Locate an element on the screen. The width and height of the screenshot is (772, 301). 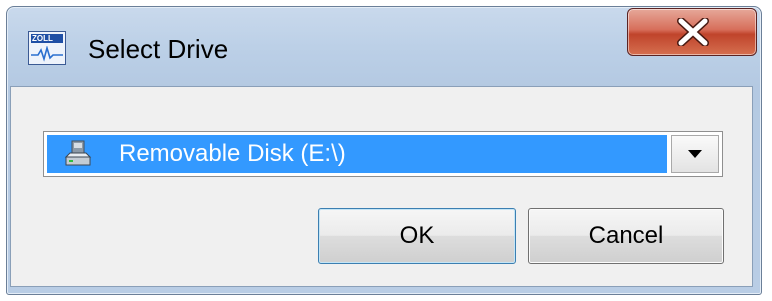
chevron-down-icon is located at coordinates (695, 154).